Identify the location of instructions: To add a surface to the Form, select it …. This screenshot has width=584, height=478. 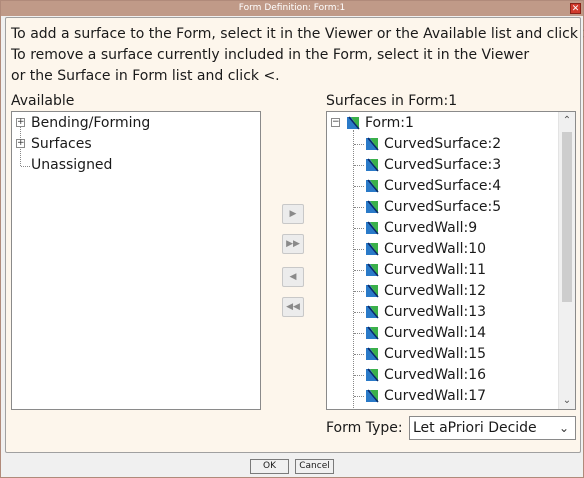
(297, 55).